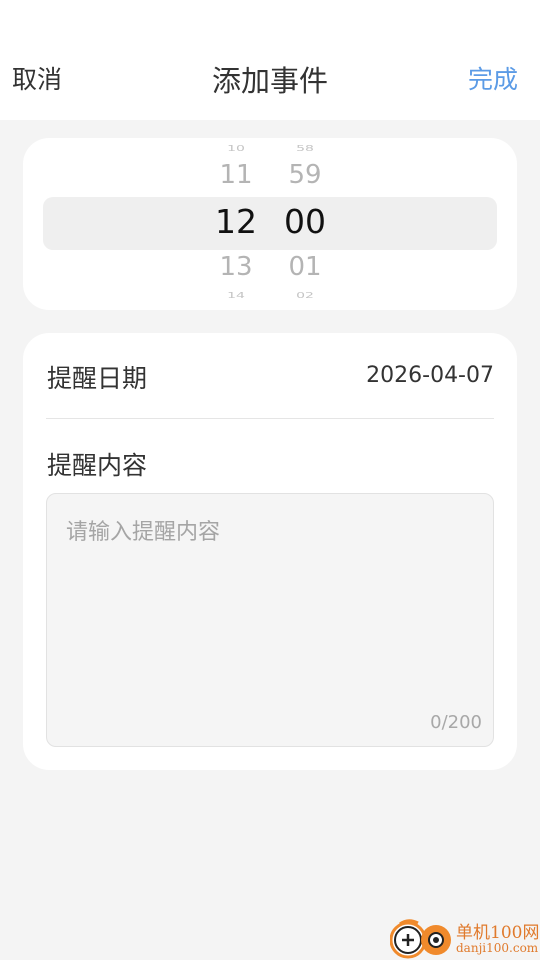  What do you see at coordinates (97, 378) in the screenshot?
I see `reminder-date-label: 提醒日期` at bounding box center [97, 378].